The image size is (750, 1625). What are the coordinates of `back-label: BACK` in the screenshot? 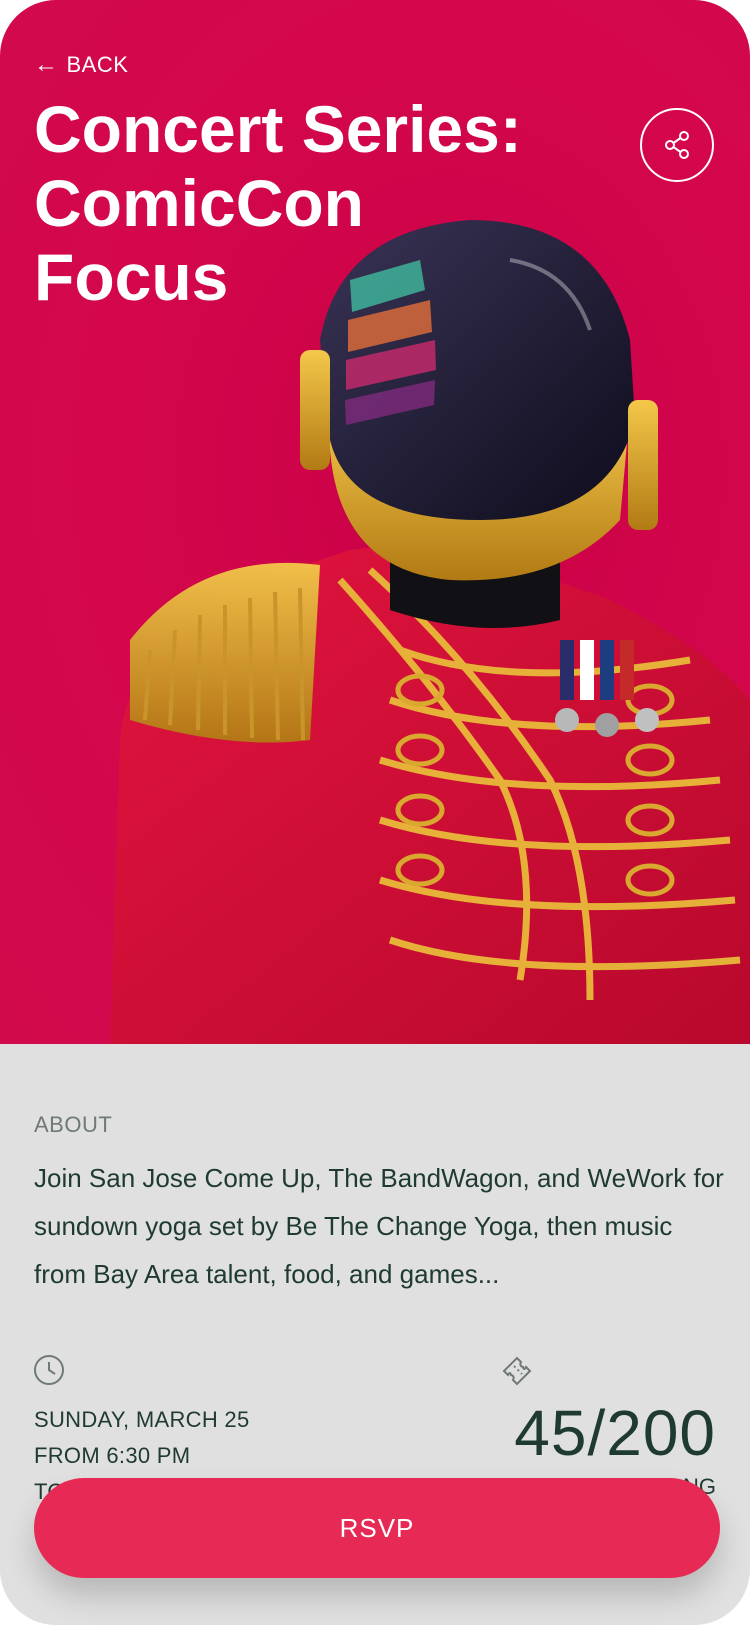 It's located at (97, 64).